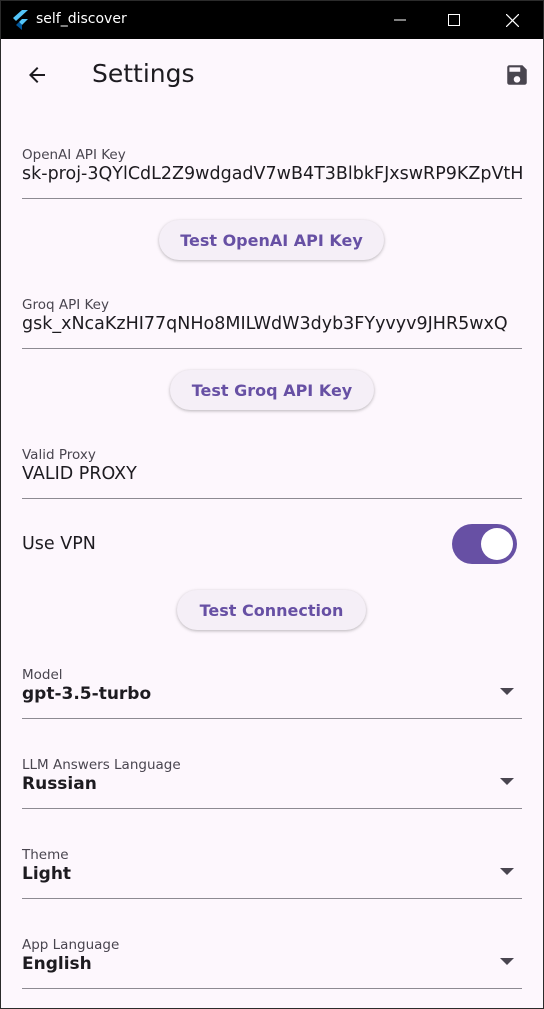  What do you see at coordinates (20, 20) in the screenshot?
I see `flutter-logo-icon` at bounding box center [20, 20].